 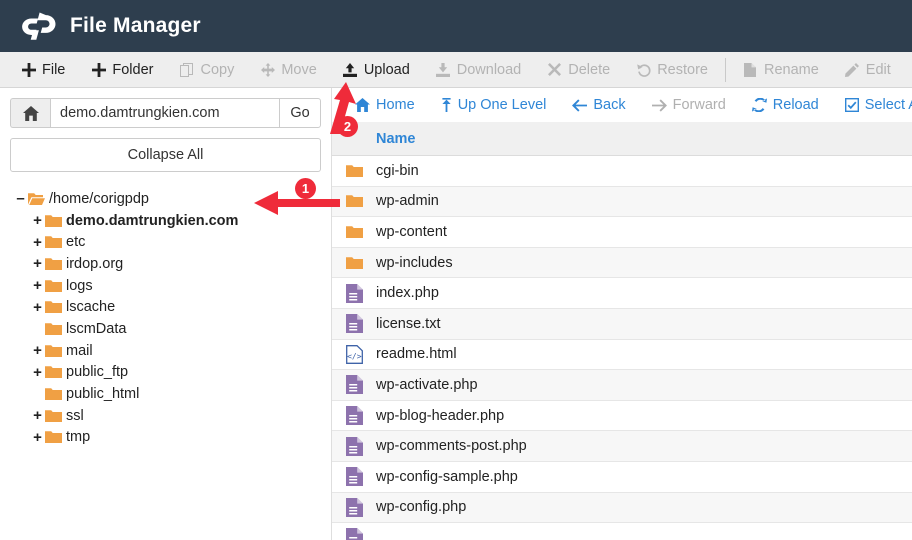 What do you see at coordinates (91, 307) in the screenshot?
I see `tree-item-label: lscache` at bounding box center [91, 307].